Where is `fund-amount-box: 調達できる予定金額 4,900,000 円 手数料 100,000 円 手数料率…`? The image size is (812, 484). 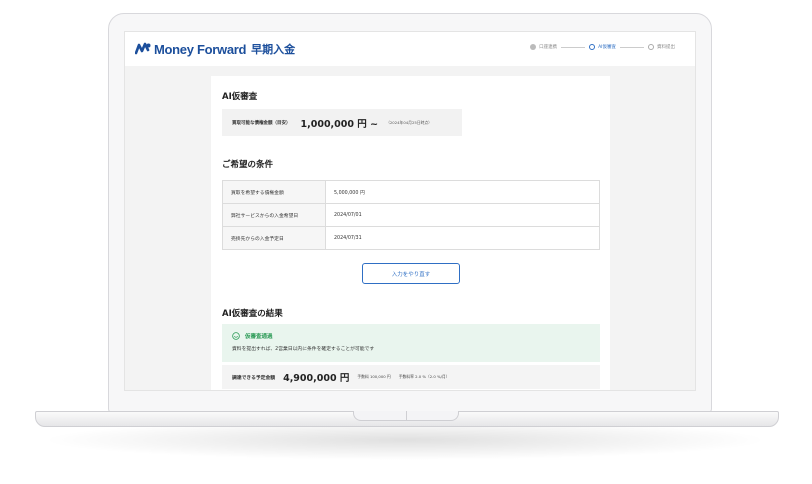
fund-amount-box: 調達できる予定金額 4,900,000 円 手数料 100,000 円 手数料率… is located at coordinates (411, 377).